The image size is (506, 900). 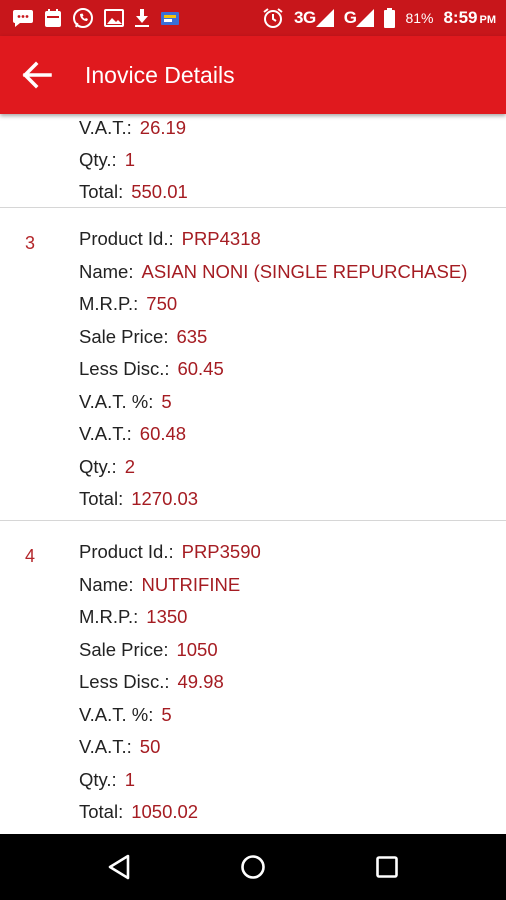 What do you see at coordinates (163, 433) in the screenshot?
I see `vat-value: 60.48` at bounding box center [163, 433].